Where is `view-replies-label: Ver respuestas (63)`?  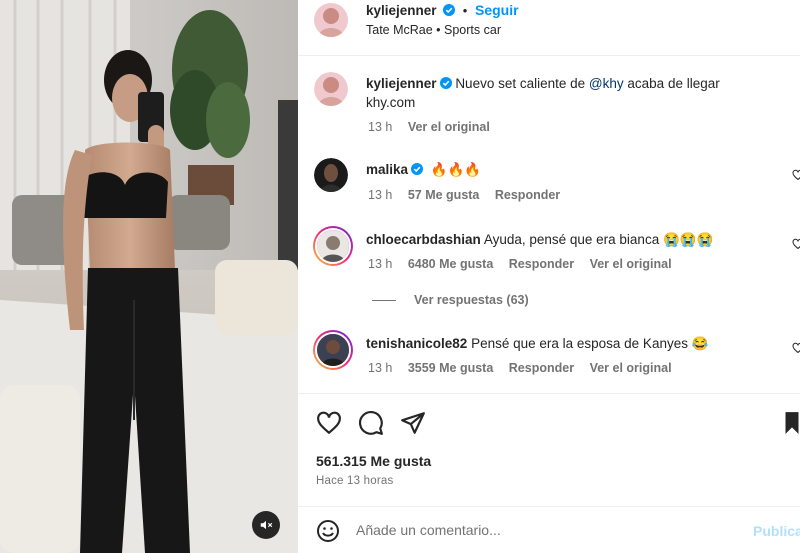
view-replies-label: Ver respuestas (63) is located at coordinates (471, 300).